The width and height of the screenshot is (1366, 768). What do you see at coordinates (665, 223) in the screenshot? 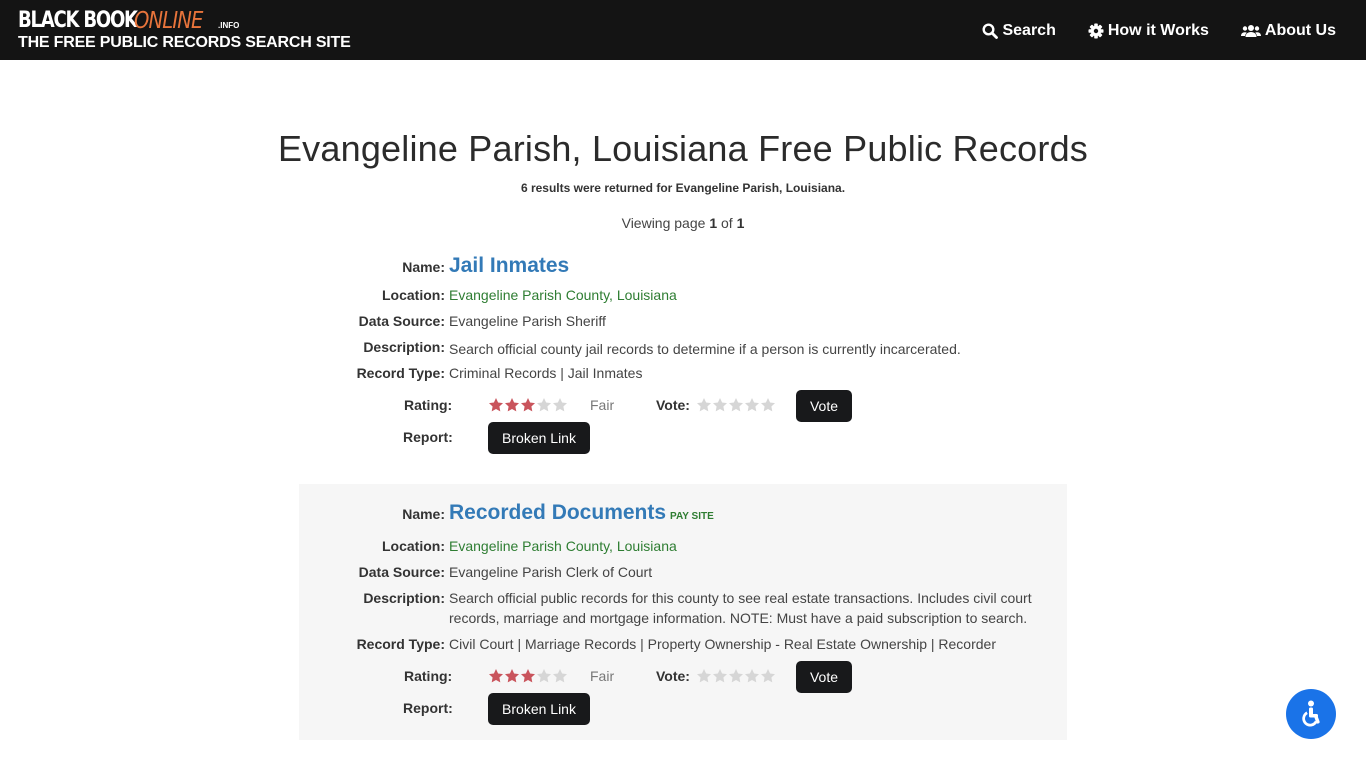
I see `paging-prefix: Viewing page` at bounding box center [665, 223].